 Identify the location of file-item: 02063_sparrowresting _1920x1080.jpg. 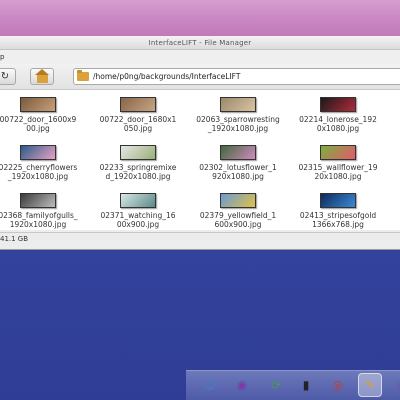
(238, 116).